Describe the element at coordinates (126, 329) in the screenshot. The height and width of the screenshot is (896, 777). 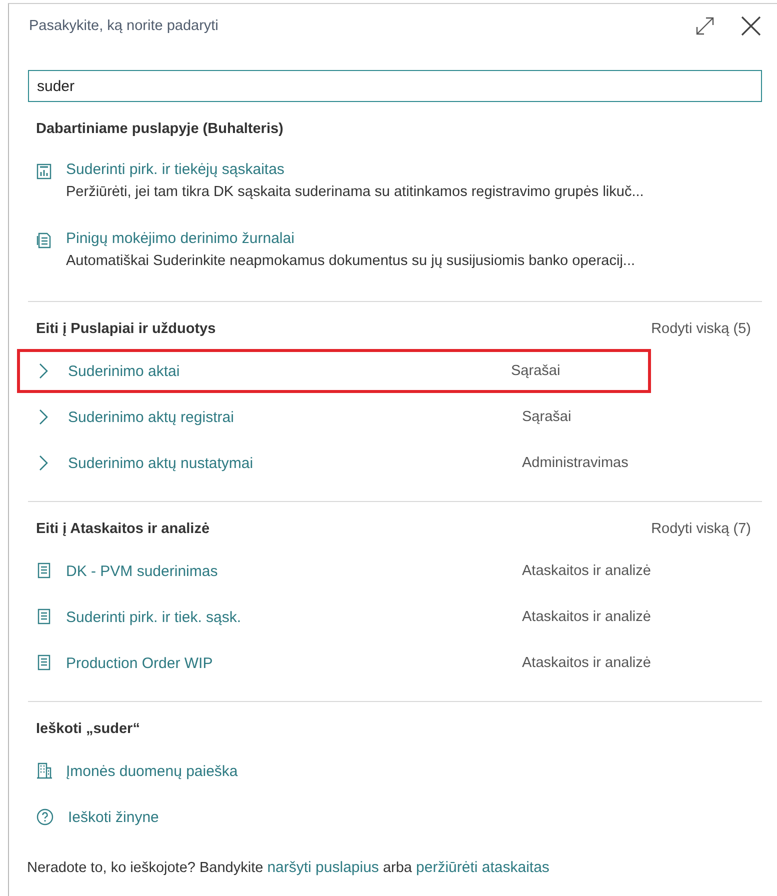
I see `section-heading: Eiti į Puslapiai ir užduotys` at that location.